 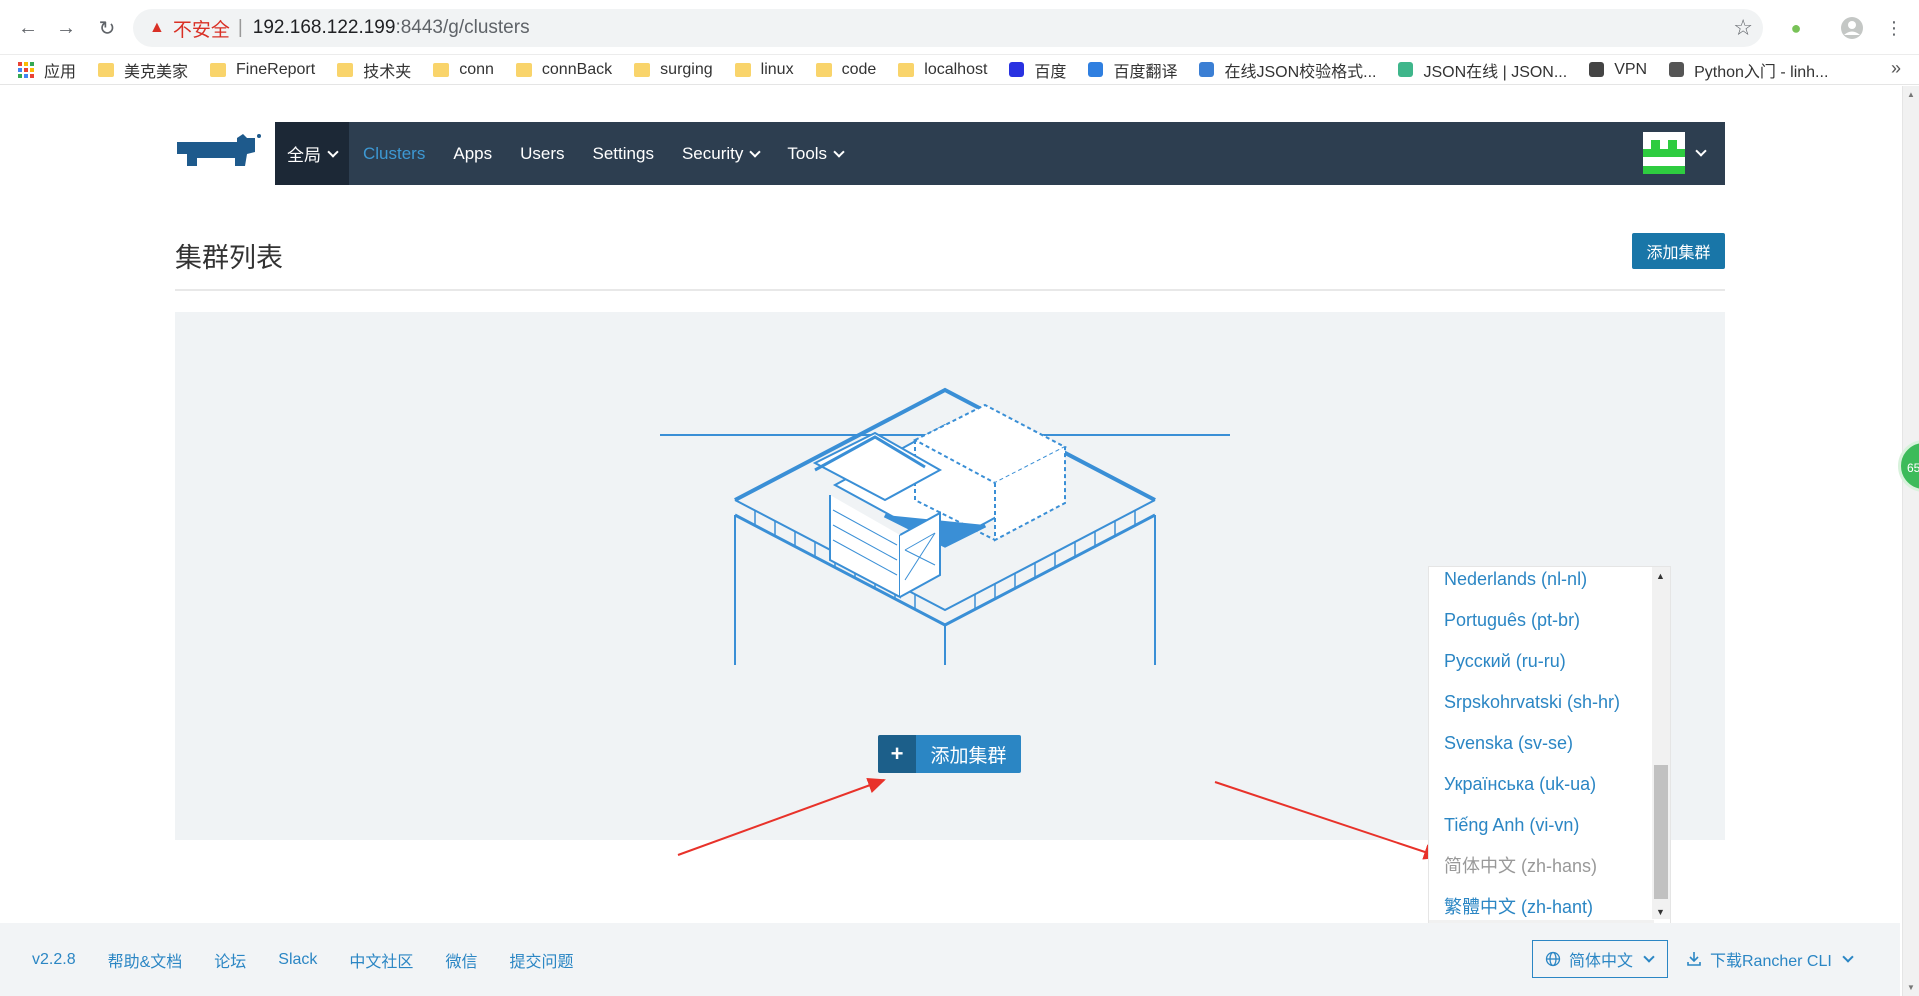 What do you see at coordinates (145, 960) in the screenshot?
I see `footer-link: 帮助&文档` at bounding box center [145, 960].